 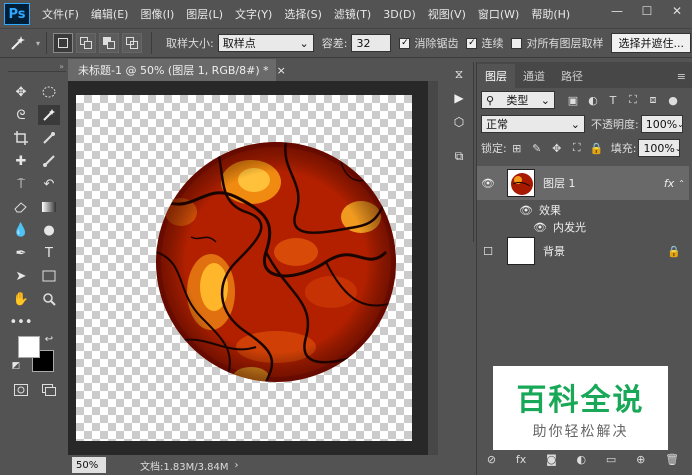 I want to click on foreground-color-swatch, so click(x=29, y=347).